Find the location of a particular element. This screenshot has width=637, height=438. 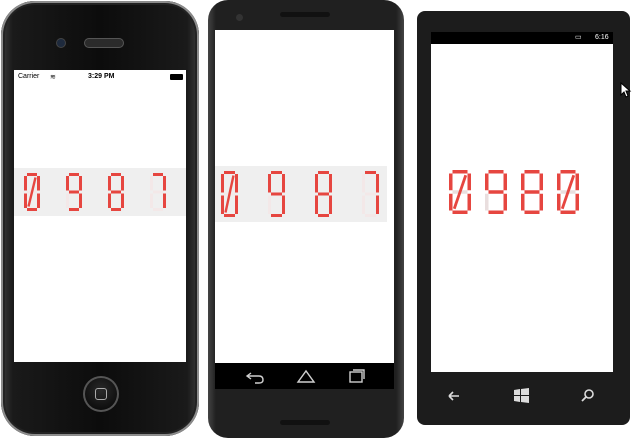

segment-display-android is located at coordinates (301, 194).